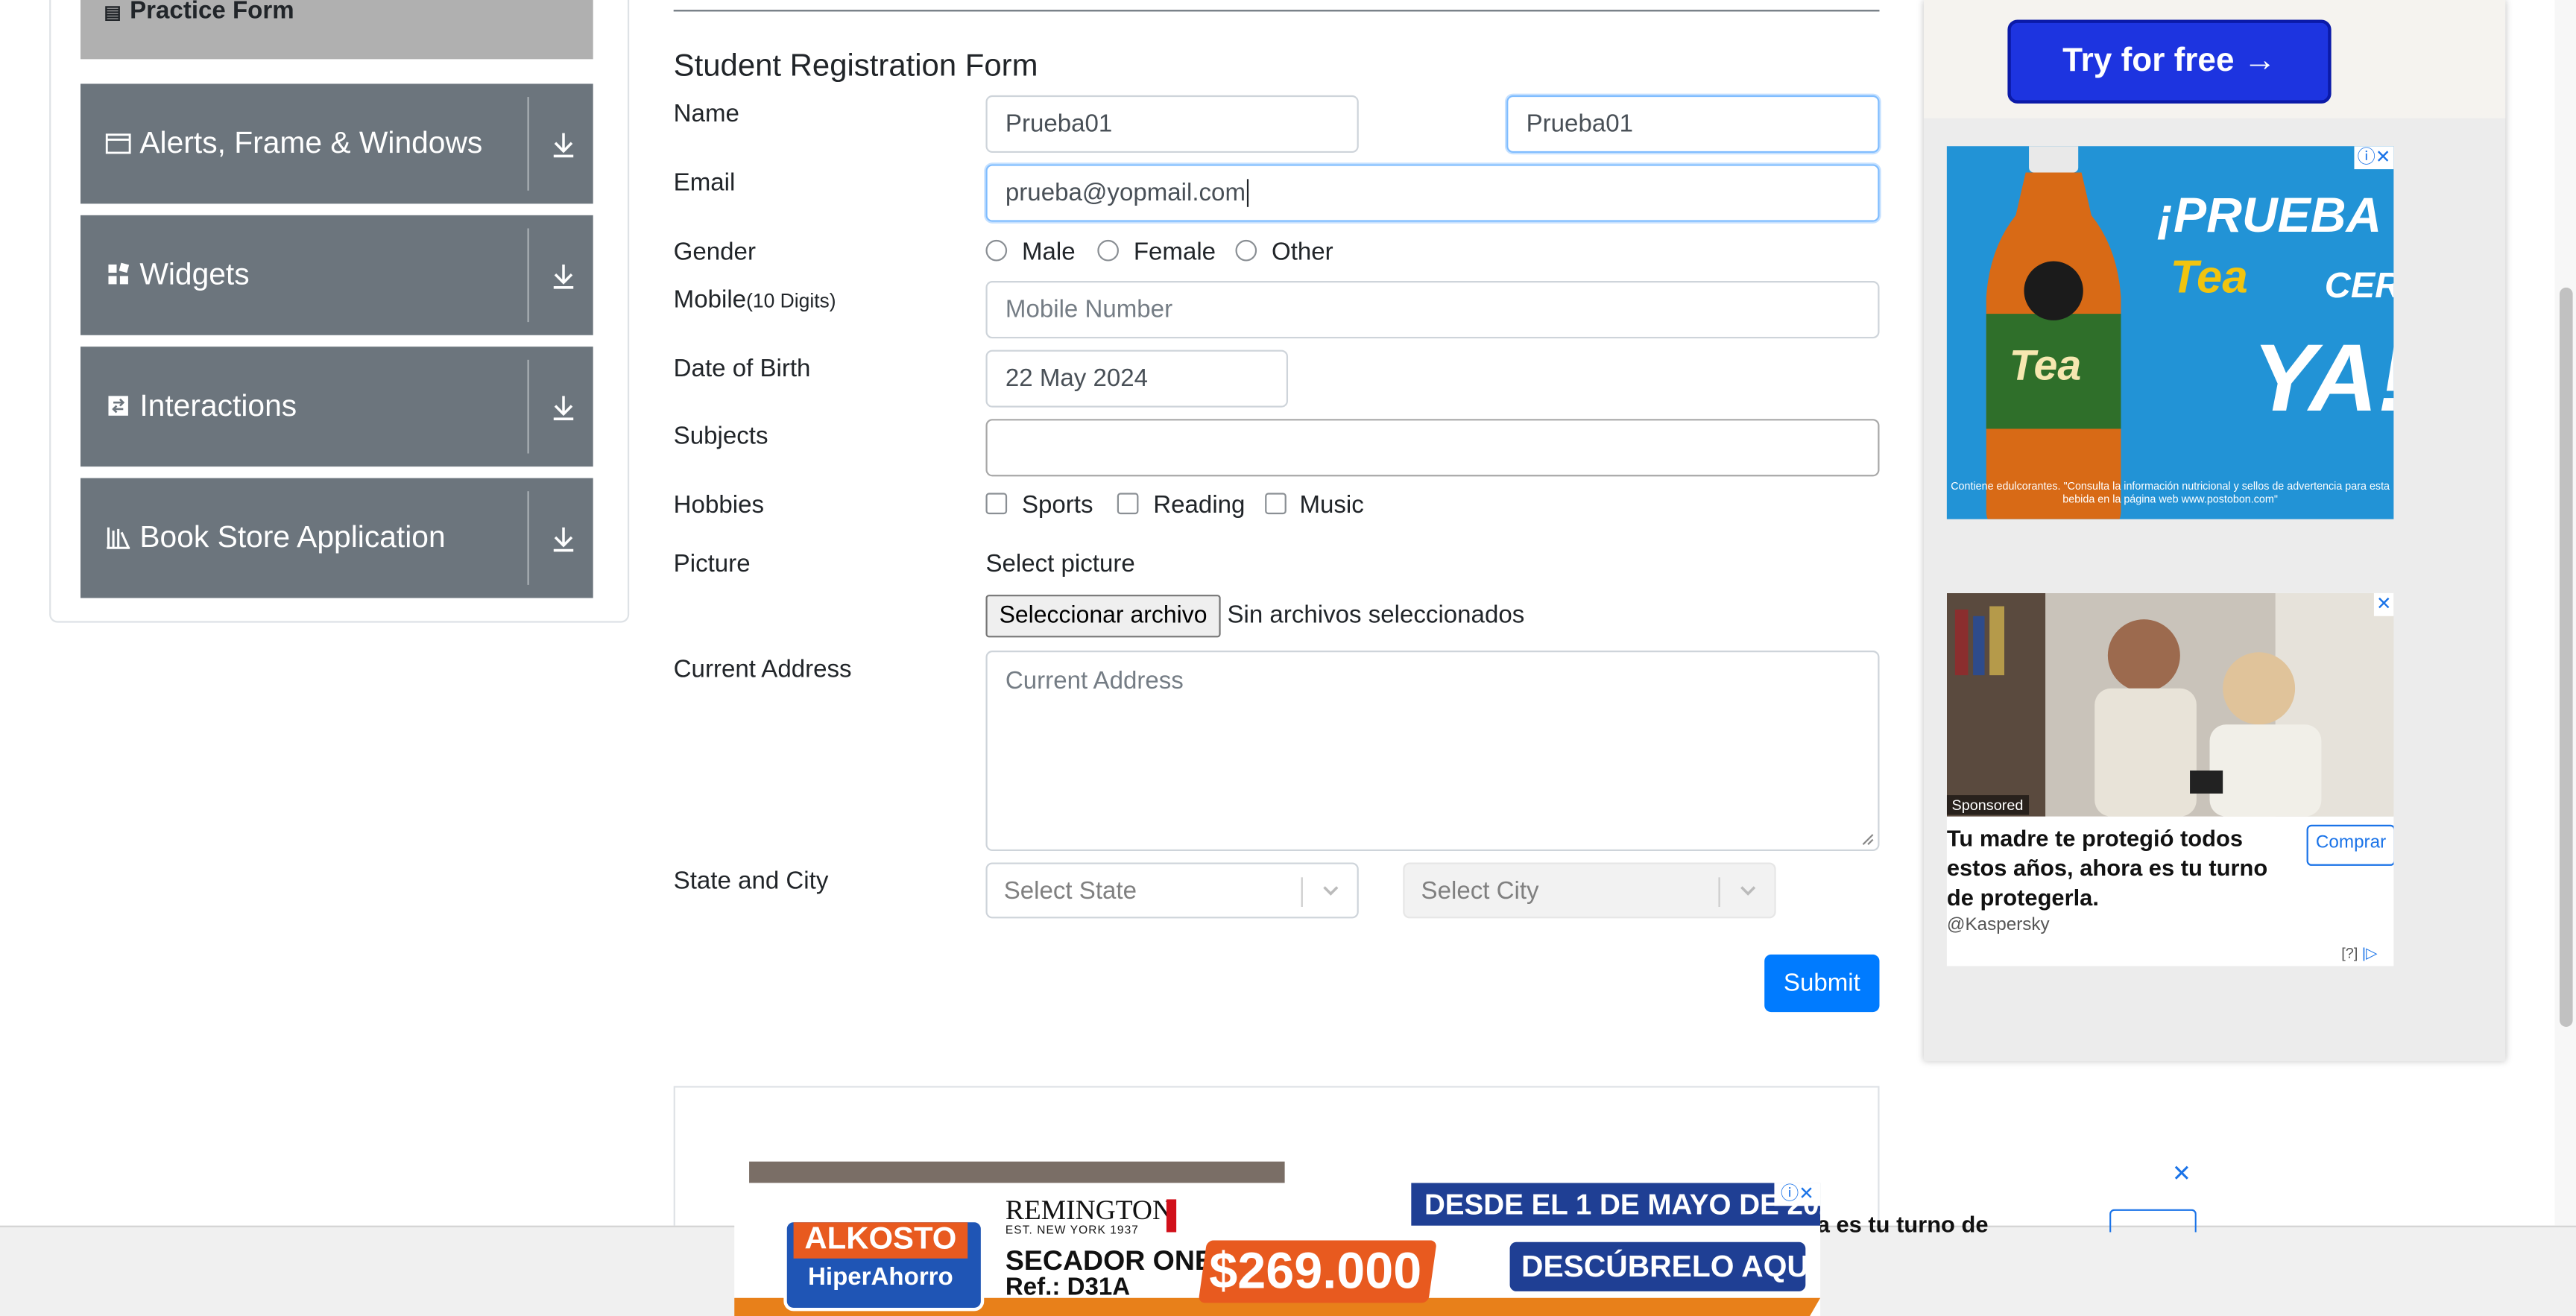 The width and height of the screenshot is (2576, 1316). I want to click on svg-text: Tea, so click(2046, 365).